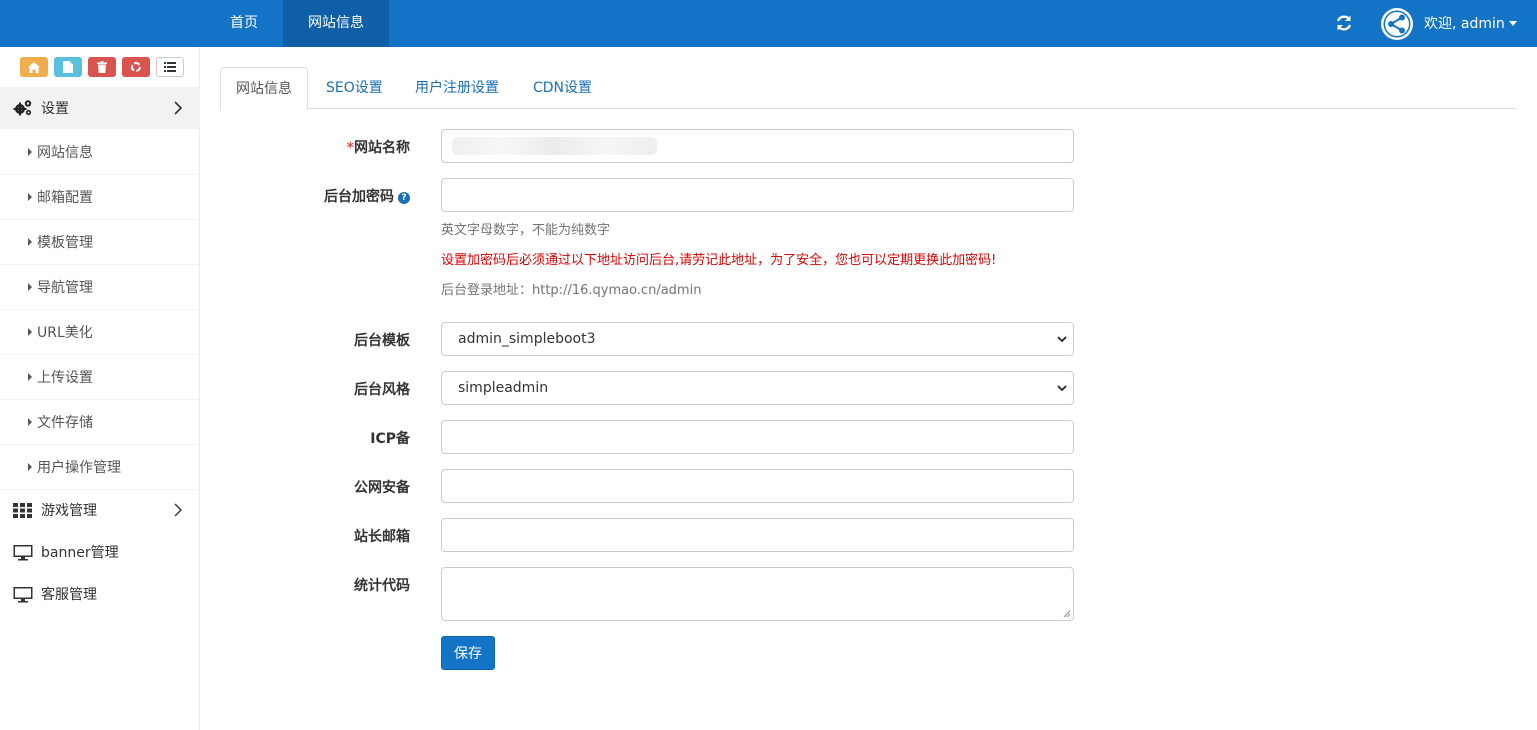 The height and width of the screenshot is (730, 1537). Describe the element at coordinates (99, 332) in the screenshot. I see `sidebar-item-url-rewrite: URL美化` at that location.